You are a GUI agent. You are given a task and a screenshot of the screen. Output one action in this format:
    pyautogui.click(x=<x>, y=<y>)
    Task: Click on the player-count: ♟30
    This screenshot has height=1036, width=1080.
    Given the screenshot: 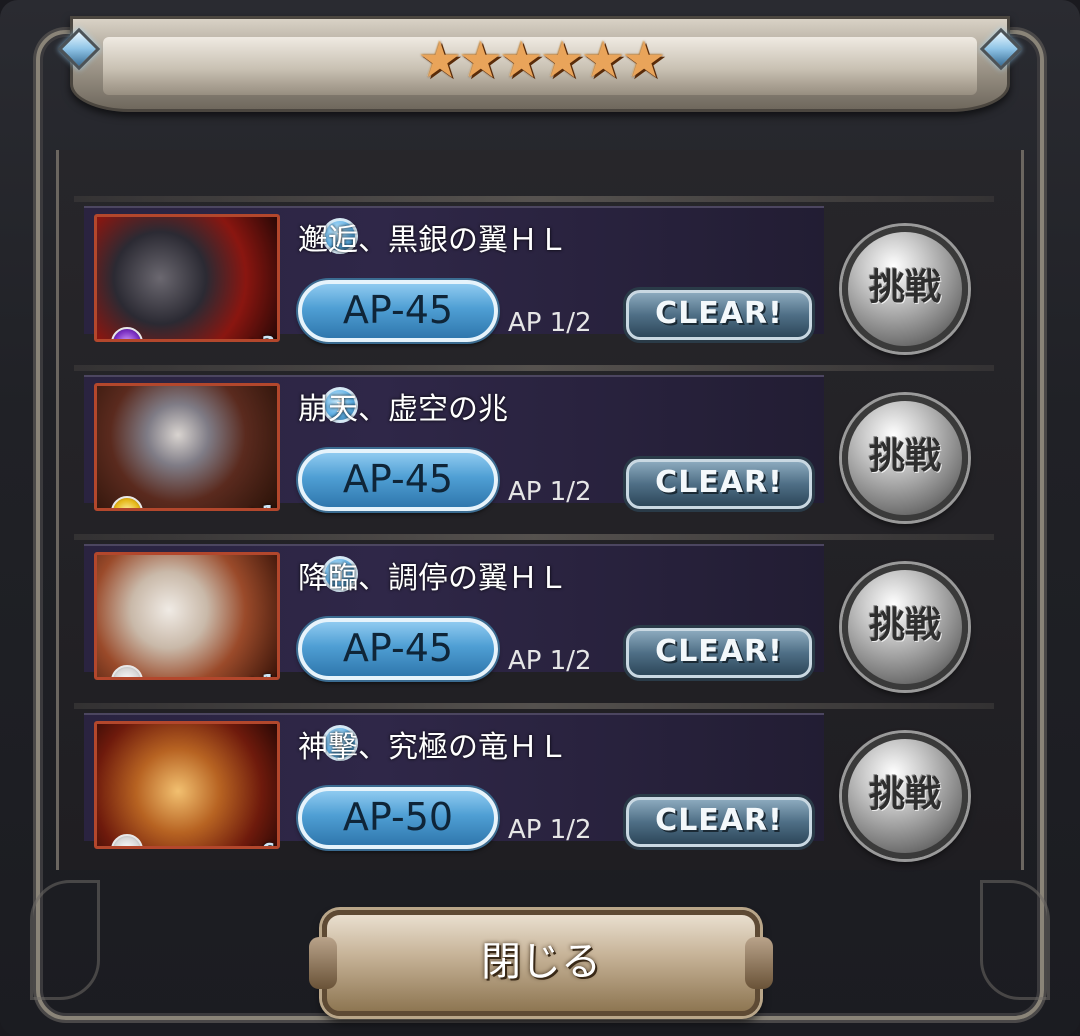 What is the action you would take?
    pyautogui.click(x=261, y=335)
    